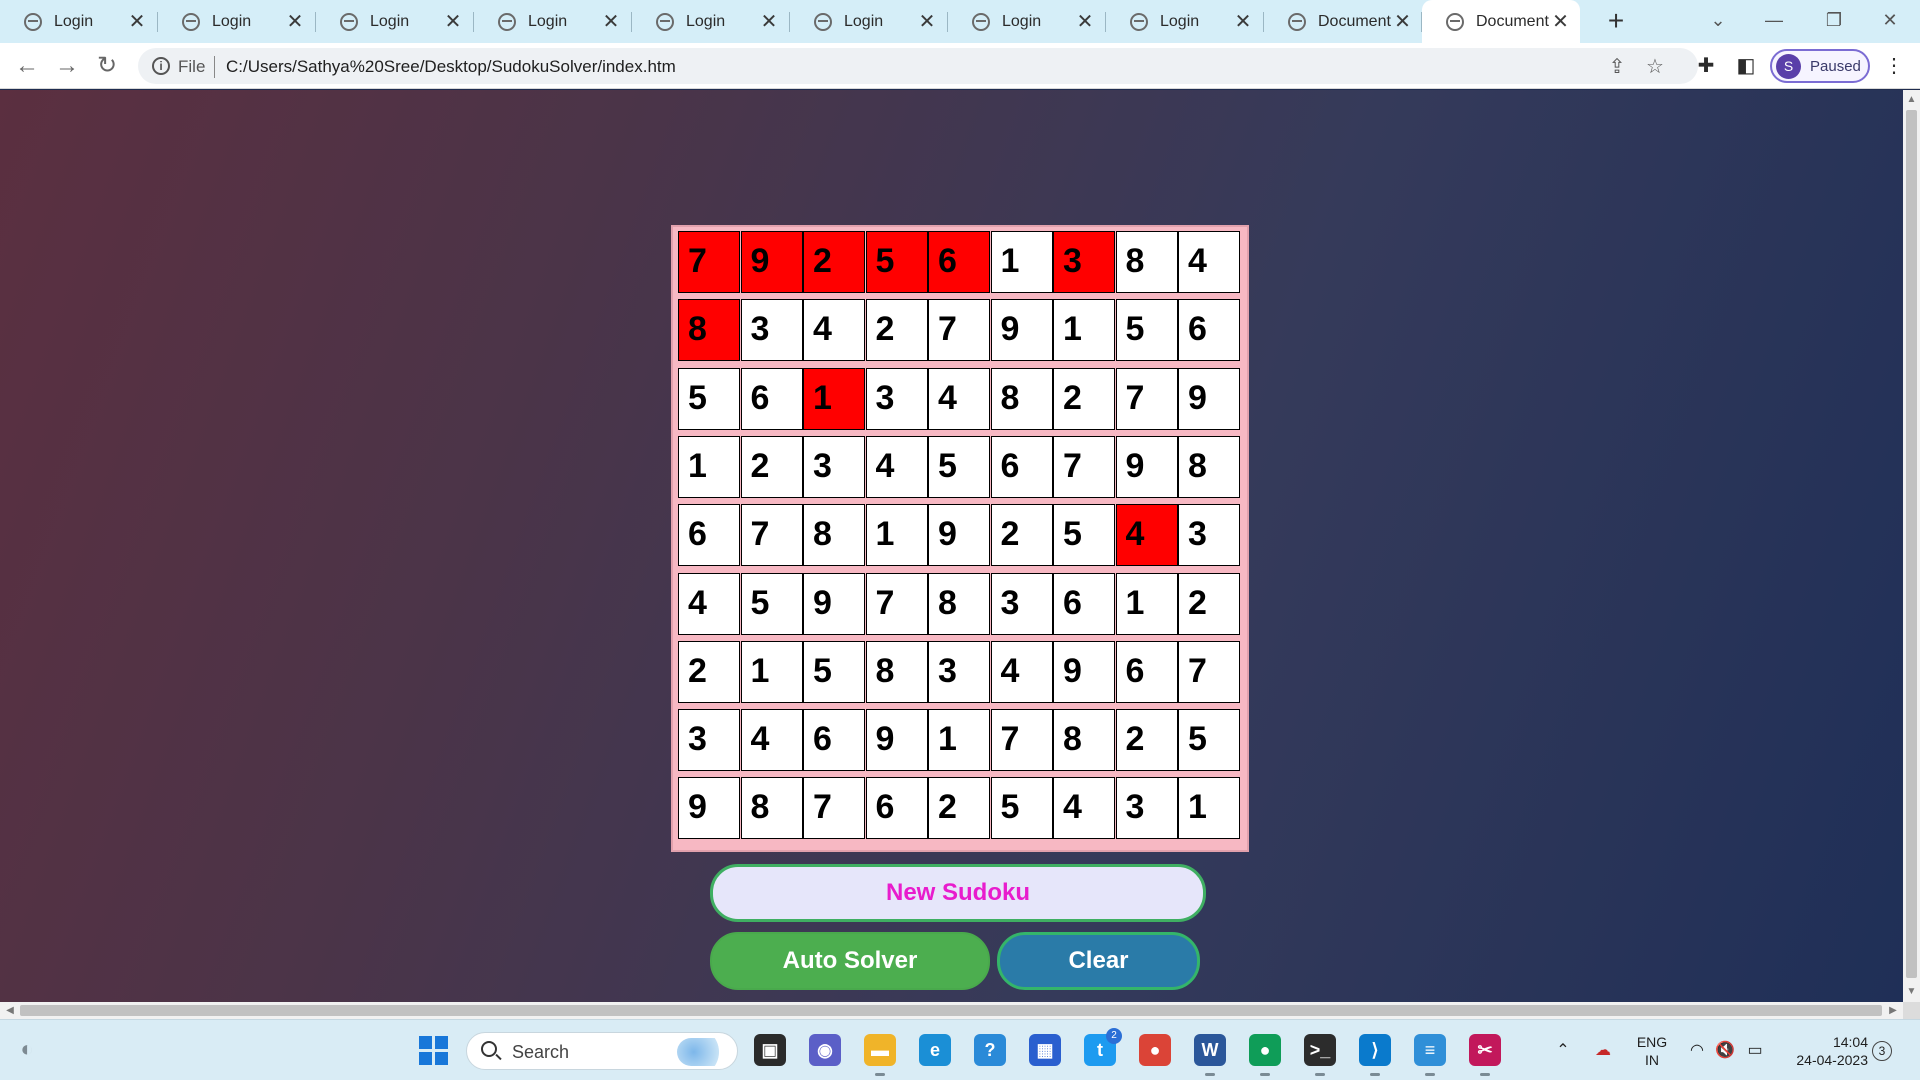 This screenshot has height=1080, width=1920. What do you see at coordinates (1755, 1051) in the screenshot?
I see `battery-icon: ▭` at bounding box center [1755, 1051].